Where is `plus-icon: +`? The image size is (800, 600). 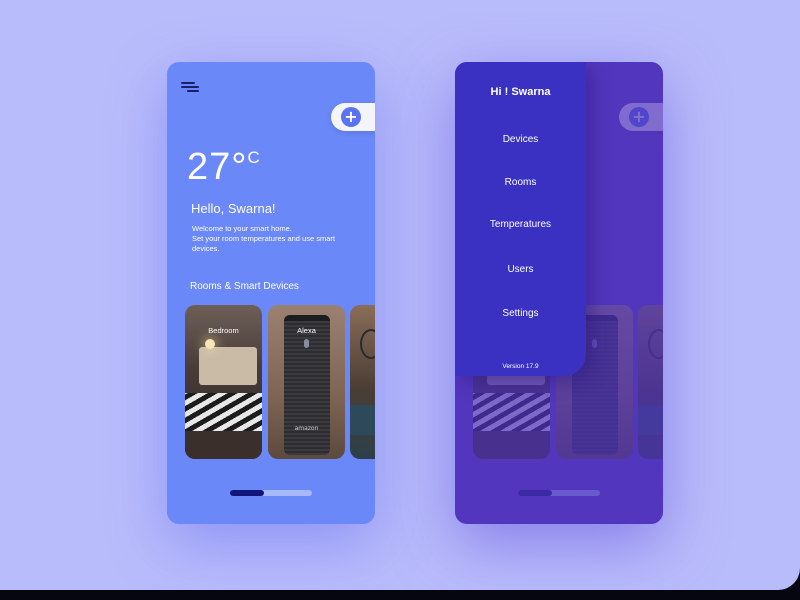 plus-icon: + is located at coordinates (351, 117).